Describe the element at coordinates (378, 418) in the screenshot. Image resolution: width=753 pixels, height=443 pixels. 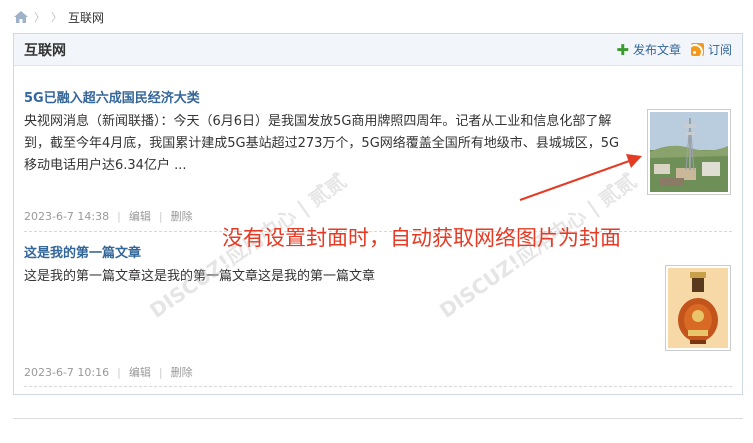
I see `footer-divider` at that location.